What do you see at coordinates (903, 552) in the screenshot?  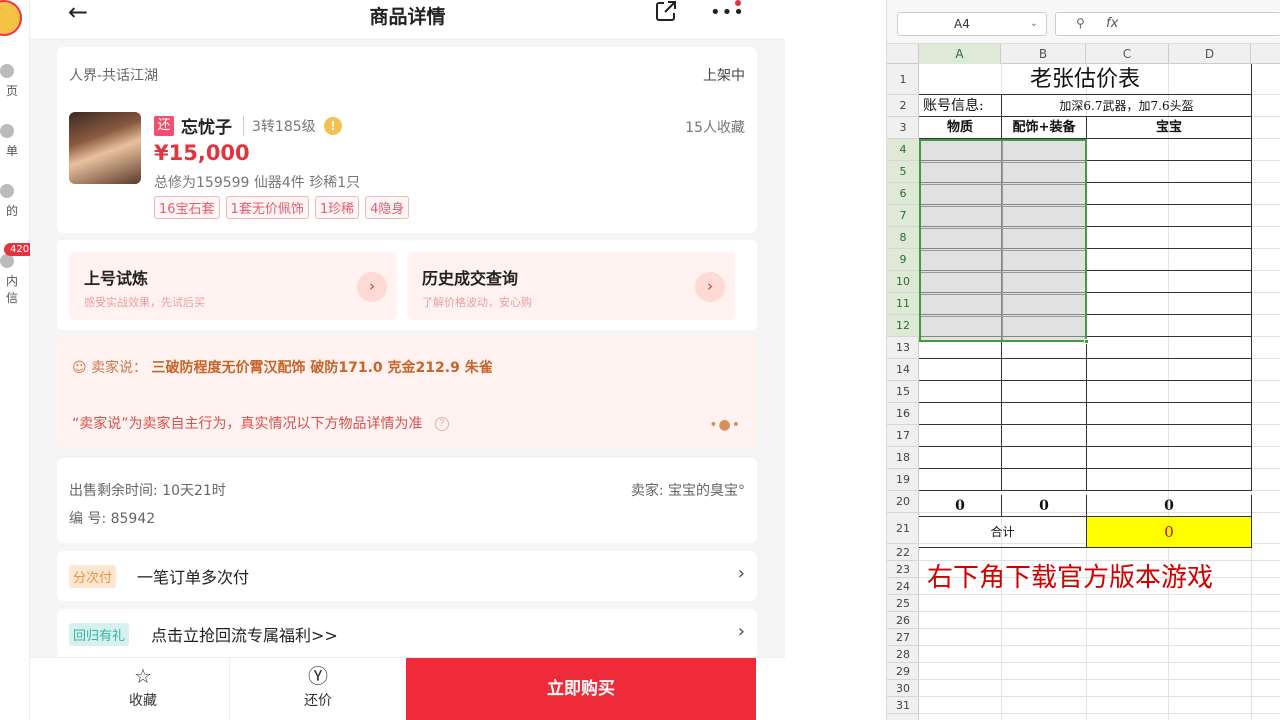 I see `row-header: 22` at bounding box center [903, 552].